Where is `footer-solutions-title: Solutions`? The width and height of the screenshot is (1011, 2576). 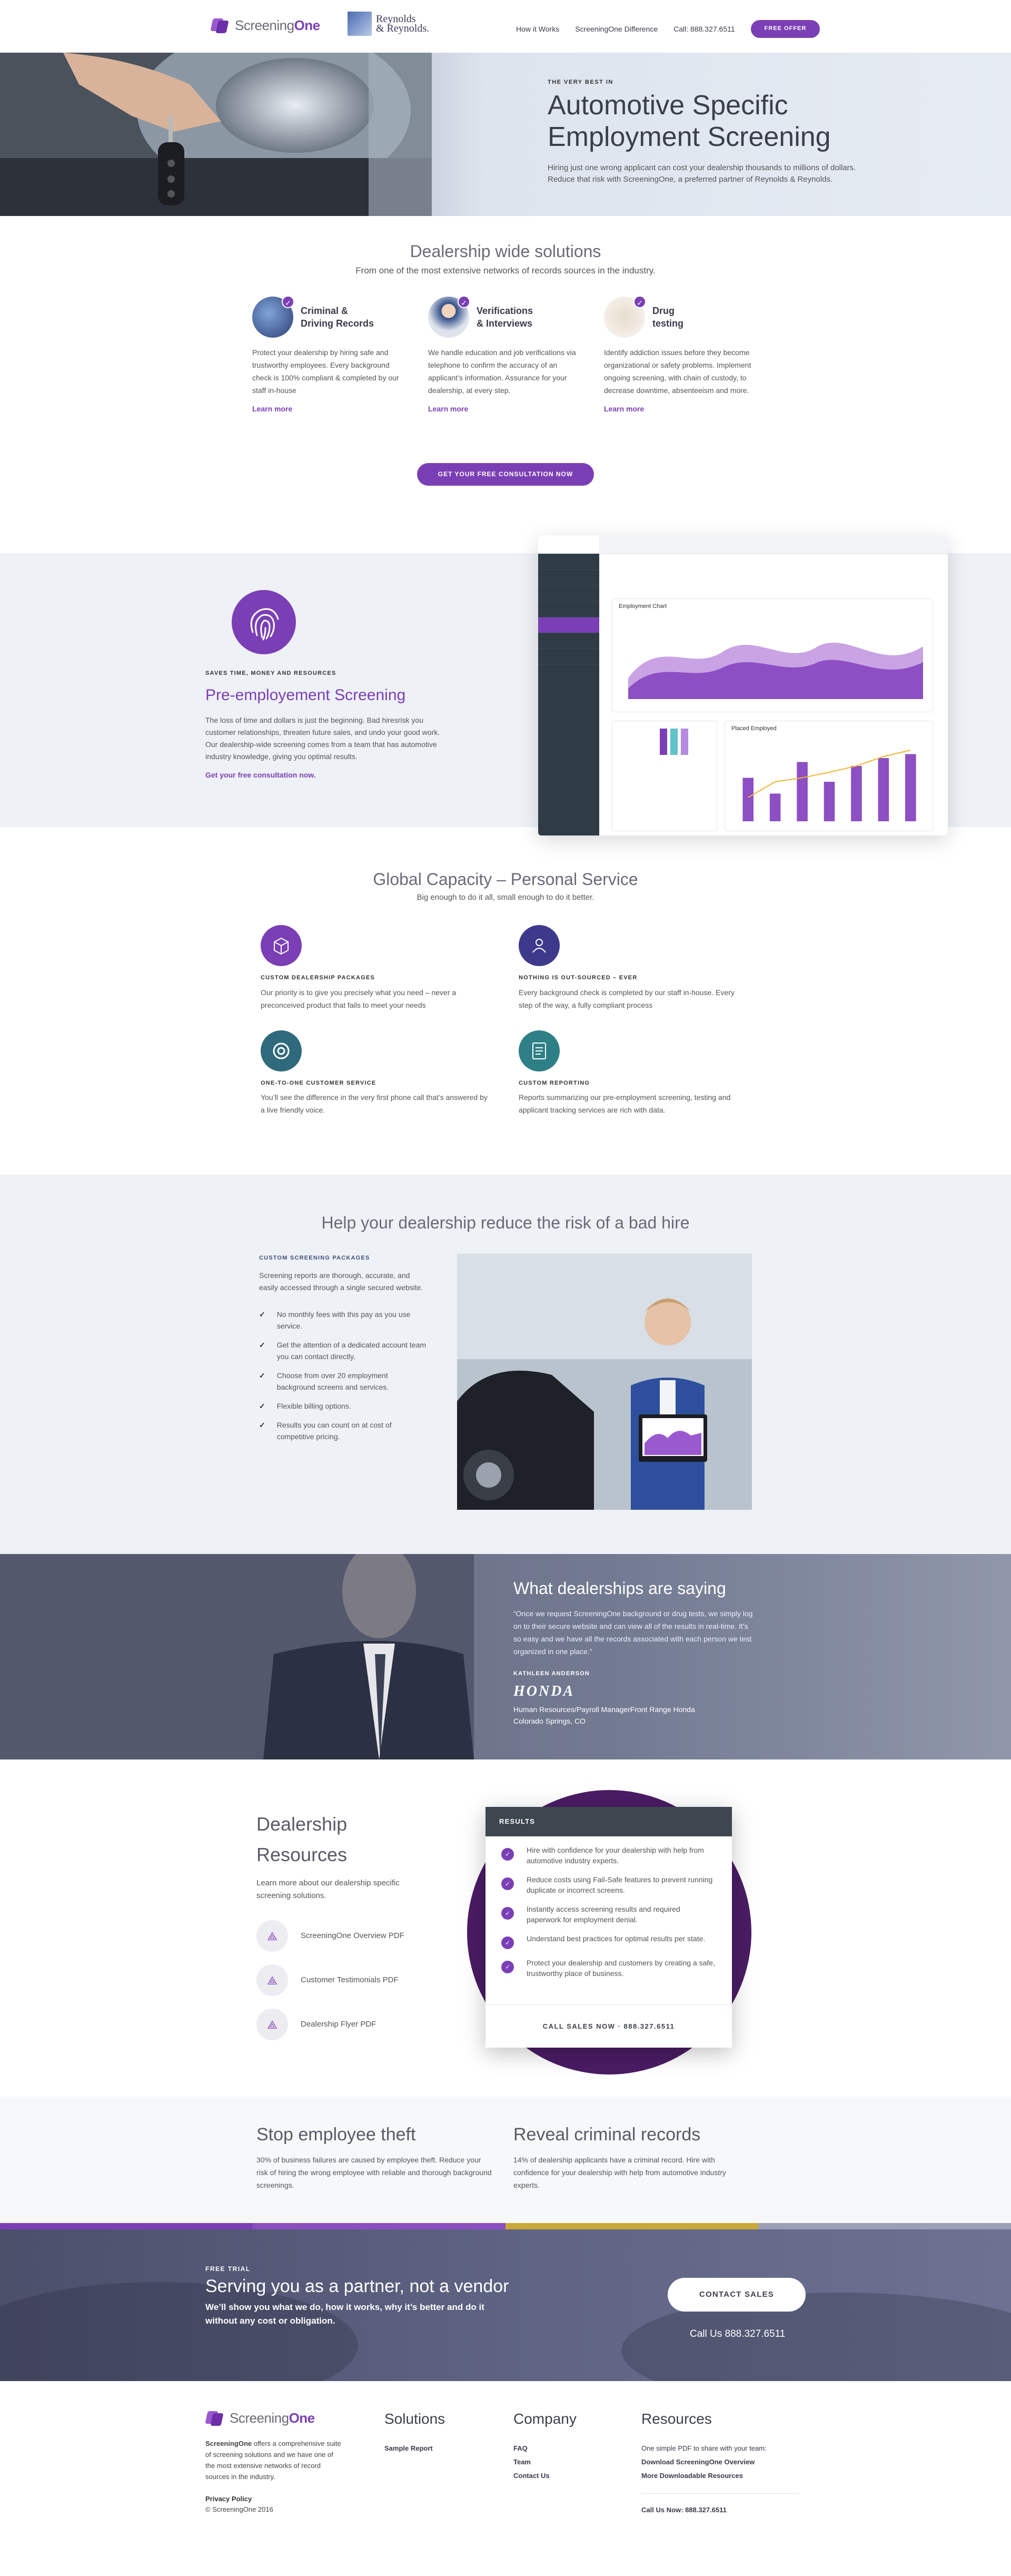 footer-solutions-title: Solutions is located at coordinates (415, 2419).